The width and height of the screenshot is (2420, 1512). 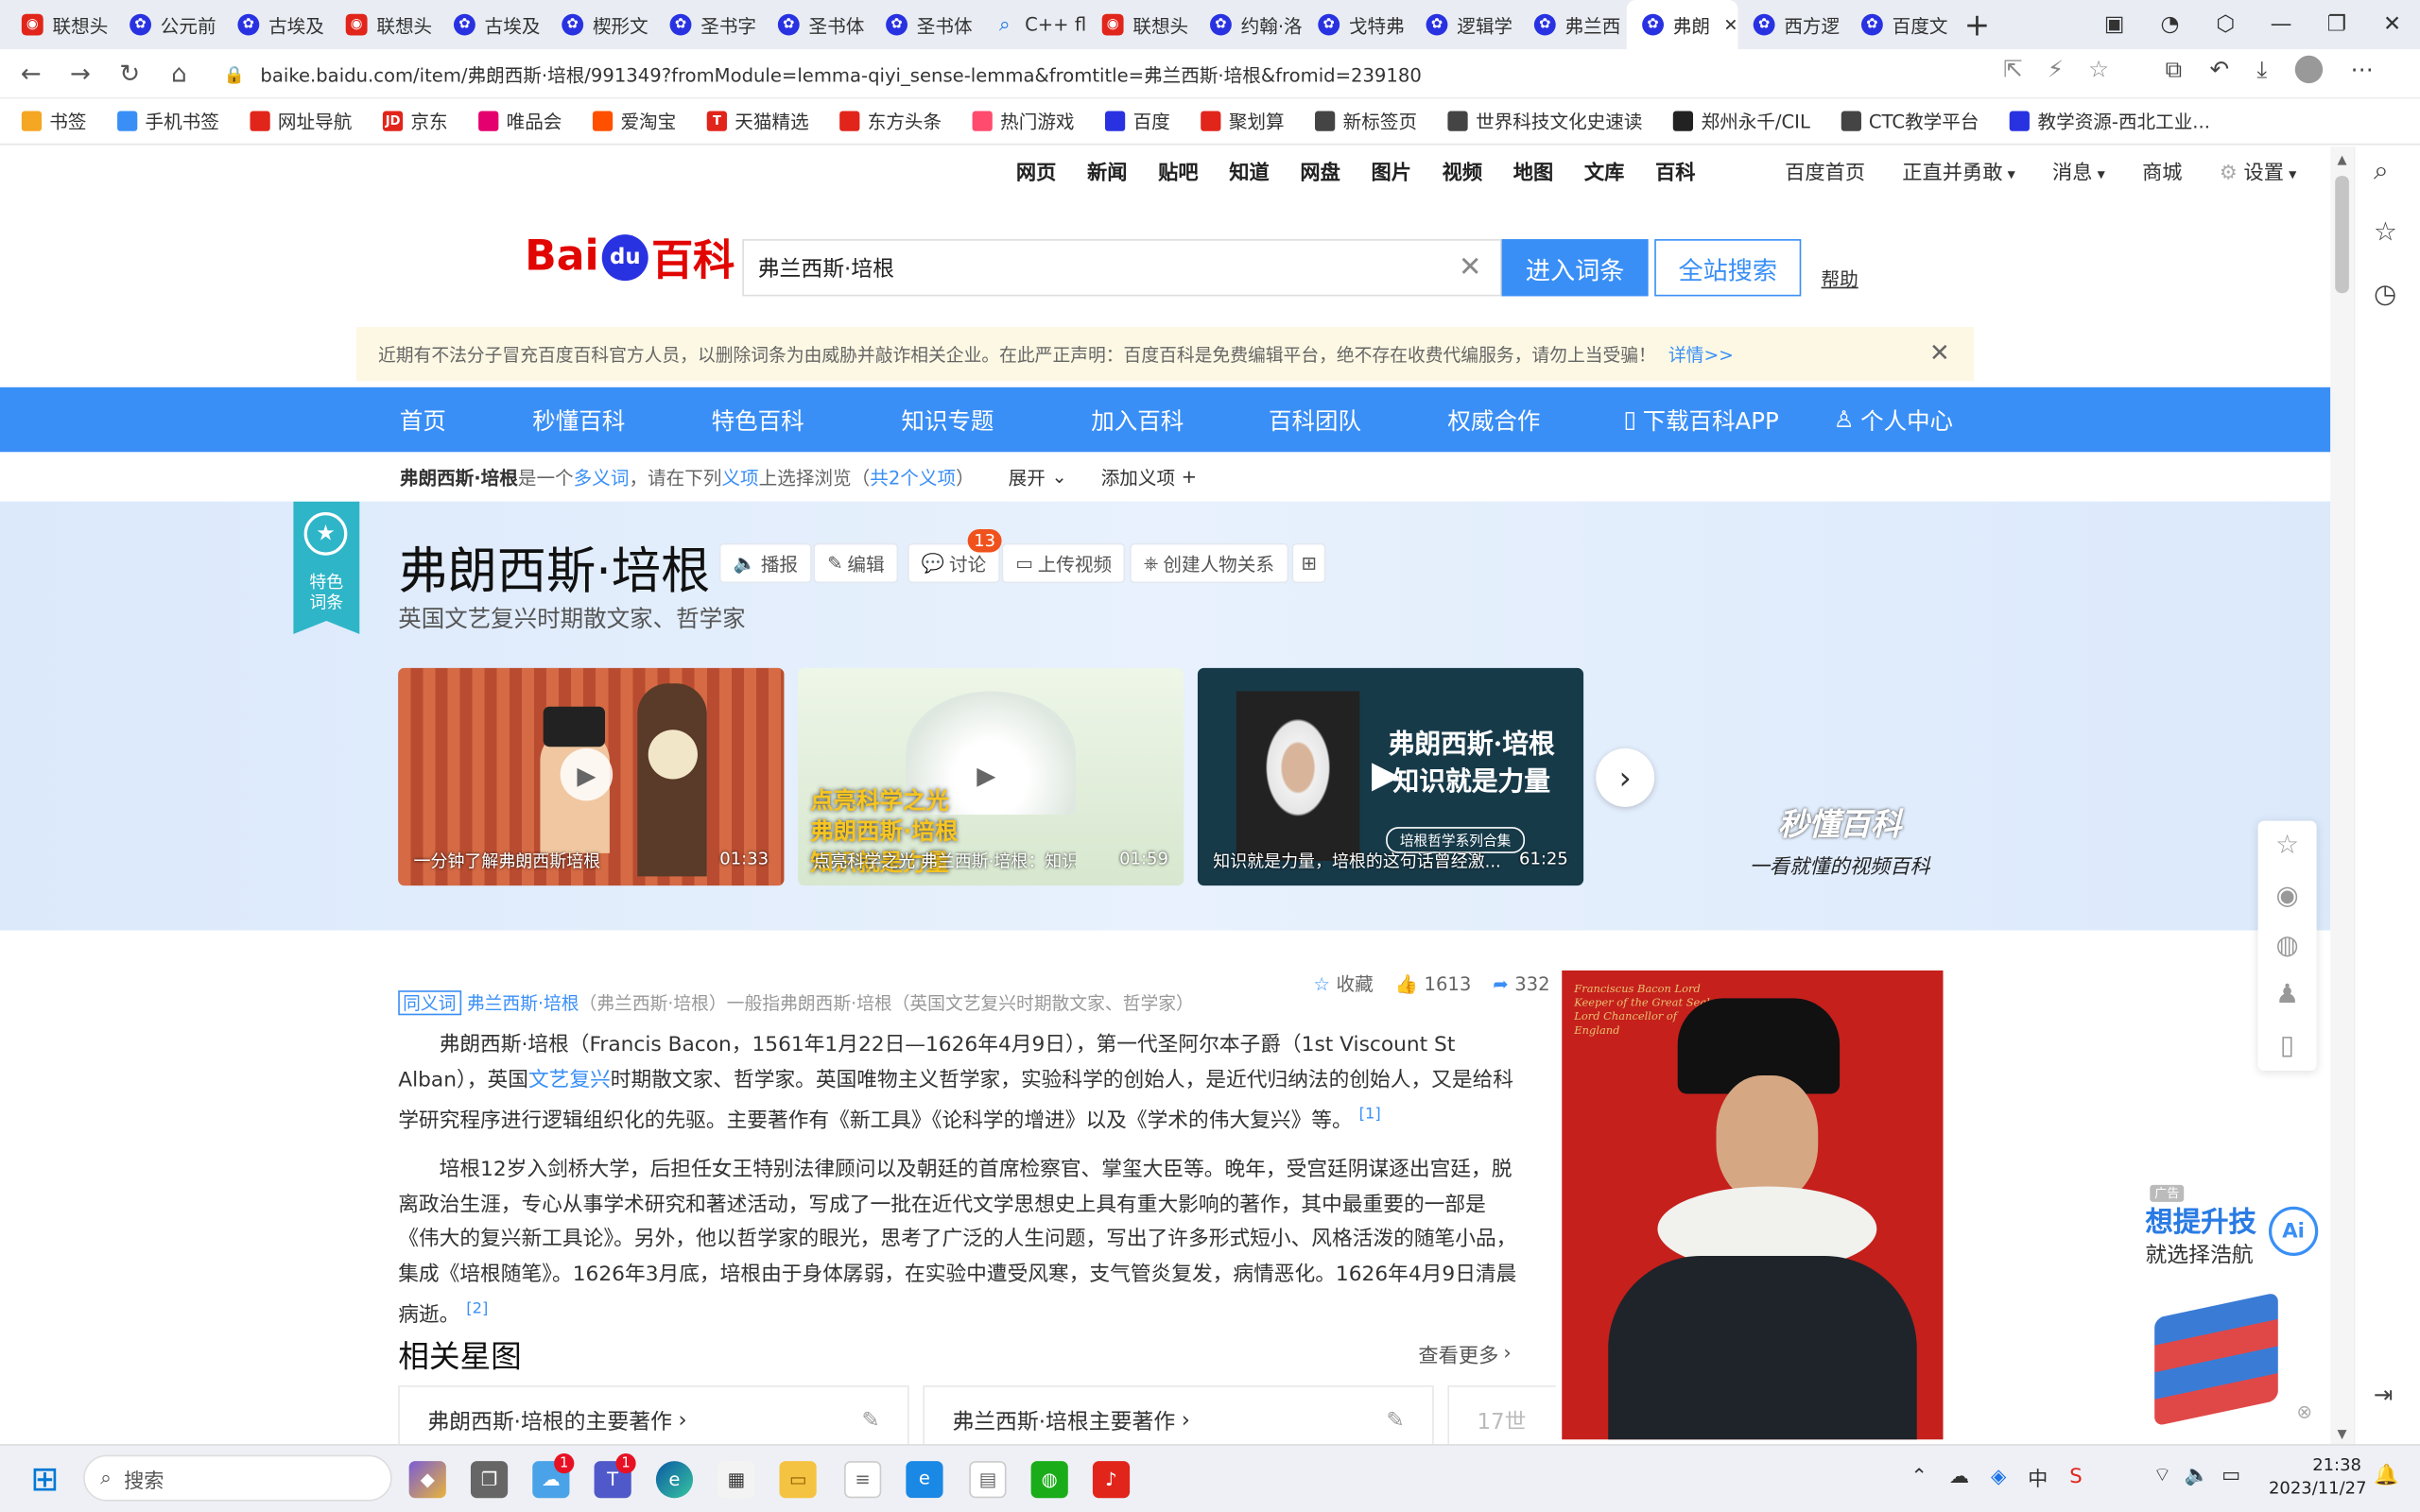 I want to click on topnav-link: 网页, so click(x=1036, y=169).